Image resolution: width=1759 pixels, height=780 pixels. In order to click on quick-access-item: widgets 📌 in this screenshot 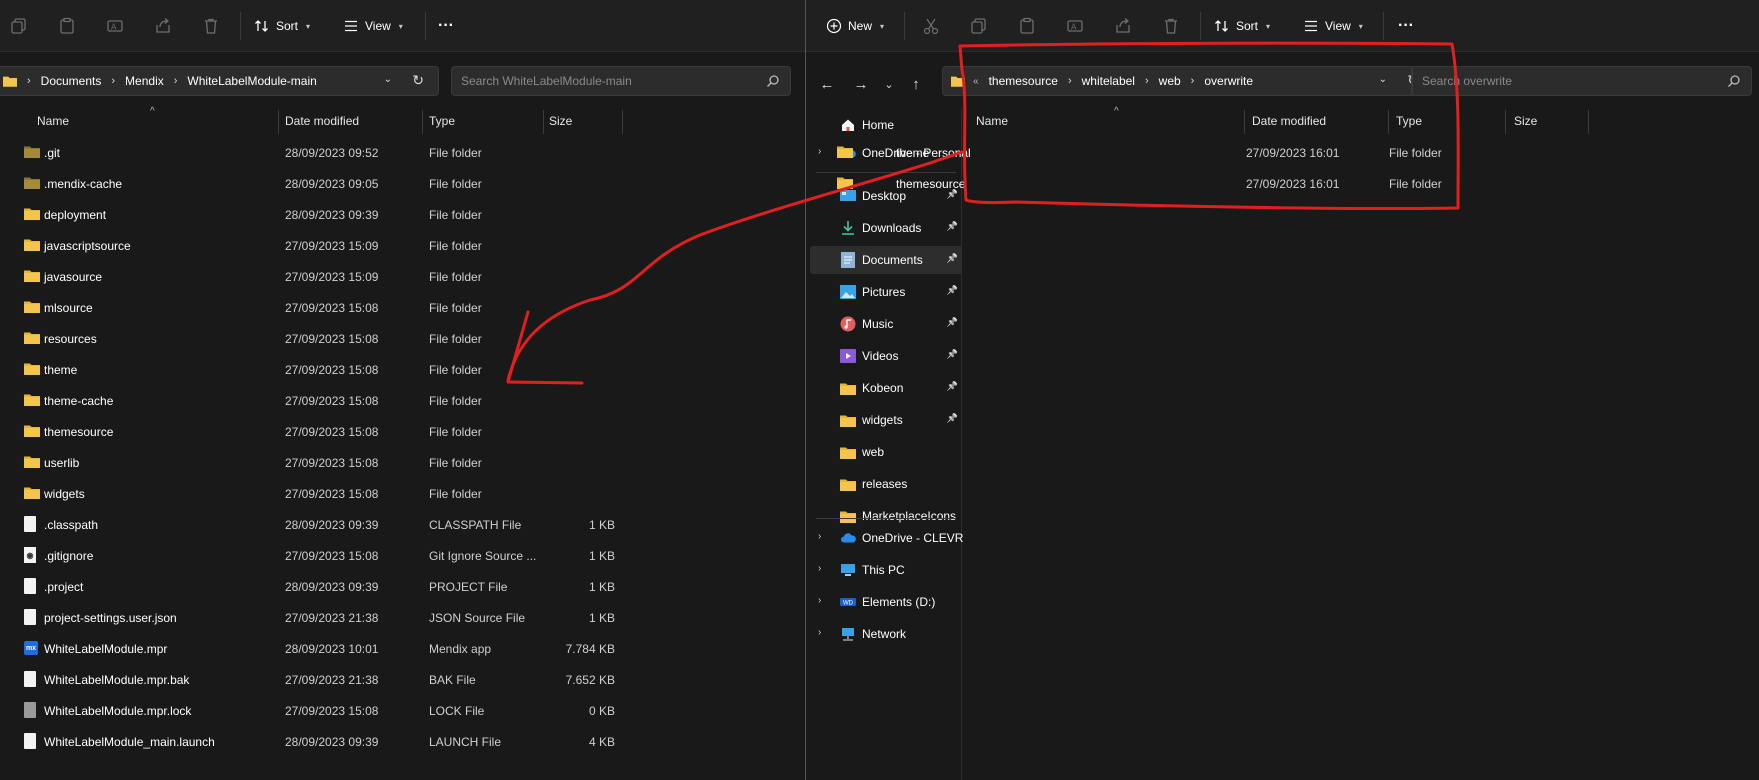, I will do `click(886, 420)`.